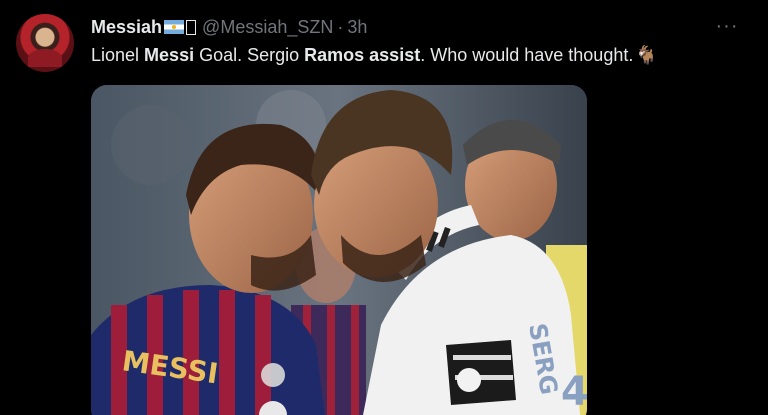 The height and width of the screenshot is (415, 768). Describe the element at coordinates (646, 55) in the screenshot. I see `goat-icon: 🐐` at that location.